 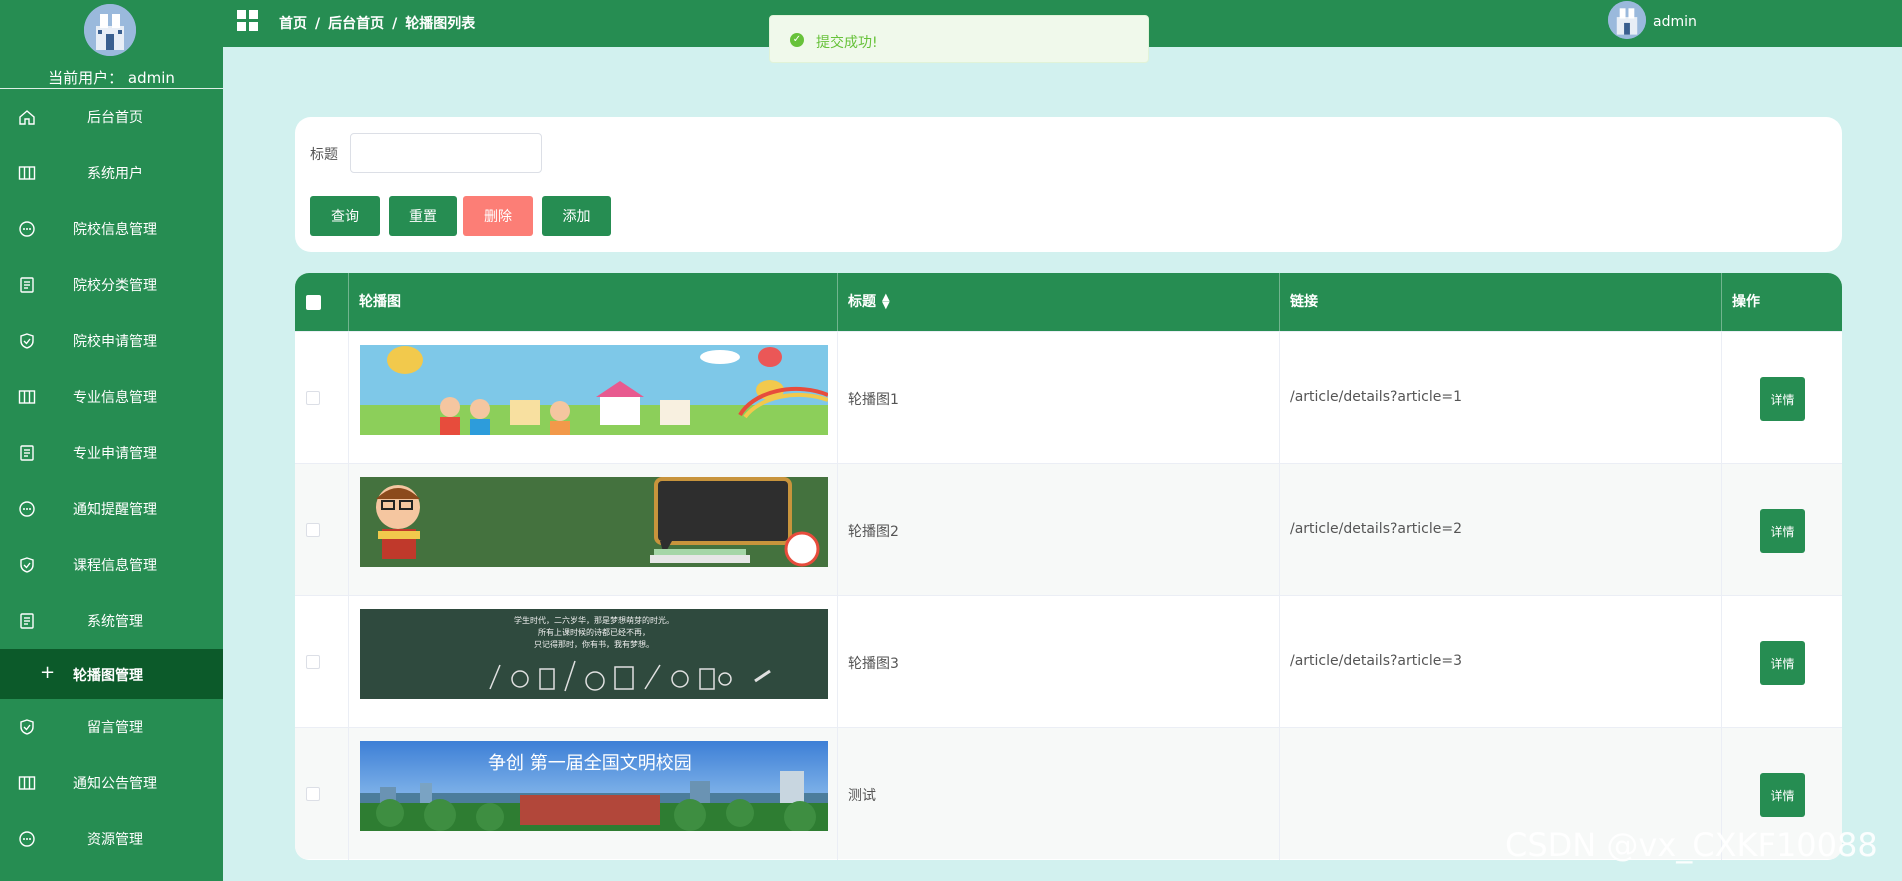 I want to click on header-image: 轮播图, so click(x=593, y=302).